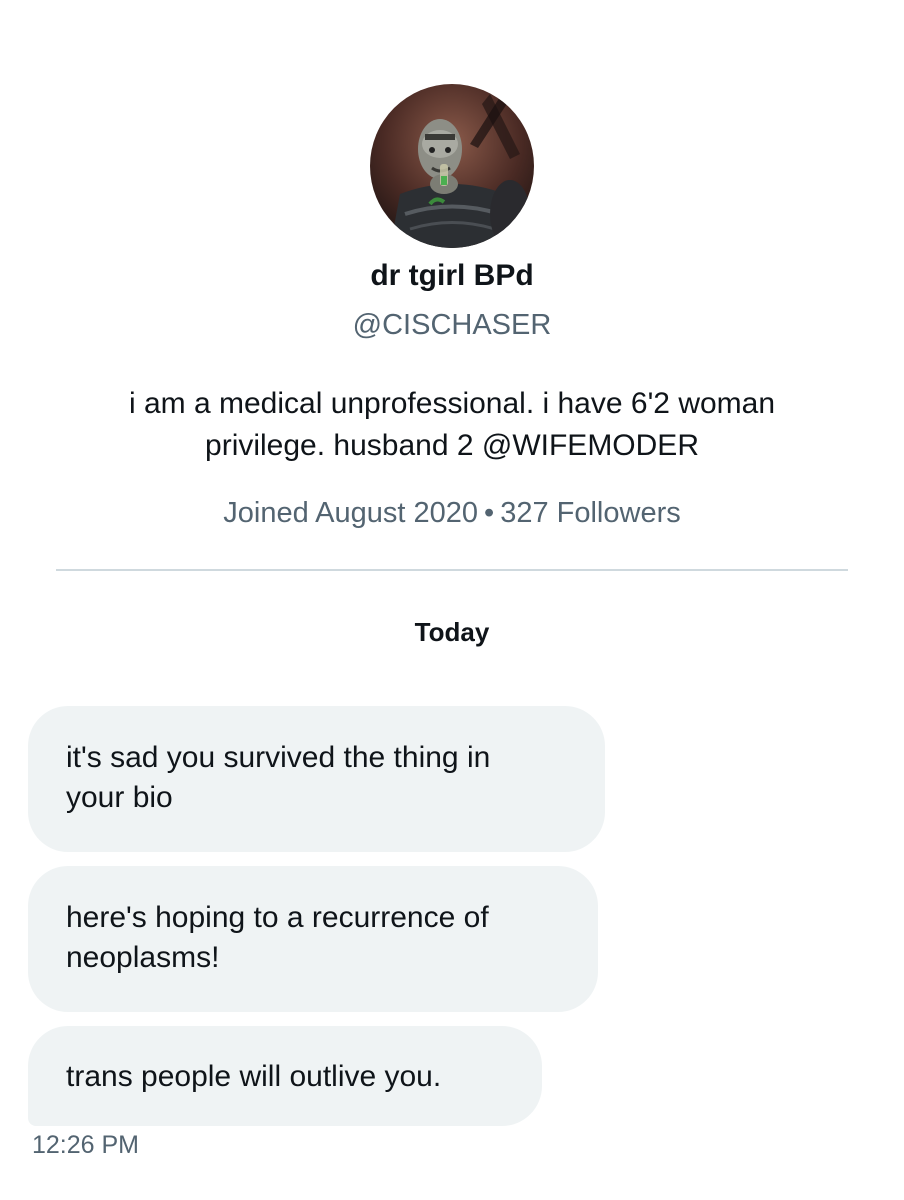  I want to click on joined-date: Joined August 2020, so click(351, 513).